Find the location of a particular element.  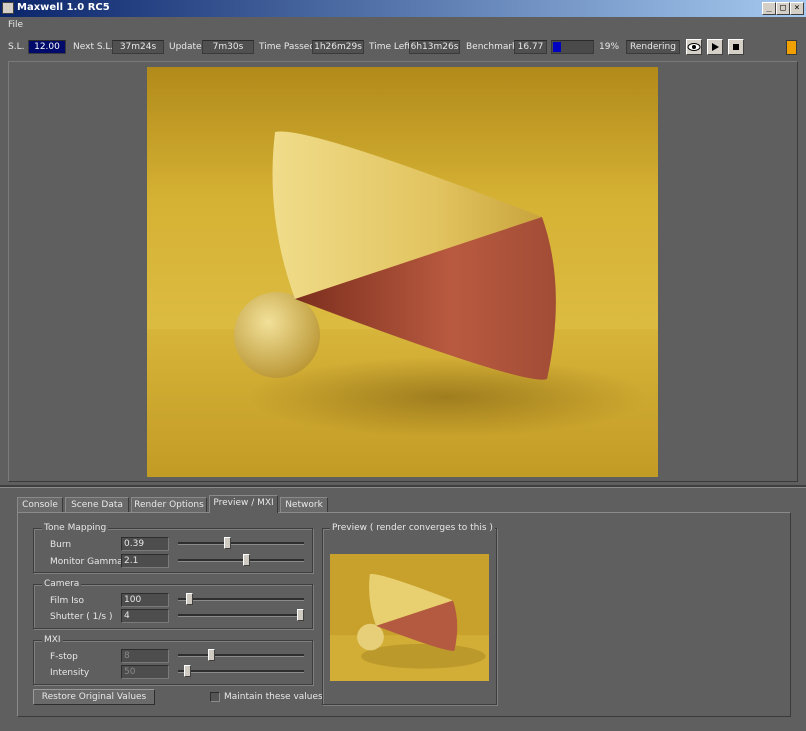

tab-console: Console is located at coordinates (40, 504).